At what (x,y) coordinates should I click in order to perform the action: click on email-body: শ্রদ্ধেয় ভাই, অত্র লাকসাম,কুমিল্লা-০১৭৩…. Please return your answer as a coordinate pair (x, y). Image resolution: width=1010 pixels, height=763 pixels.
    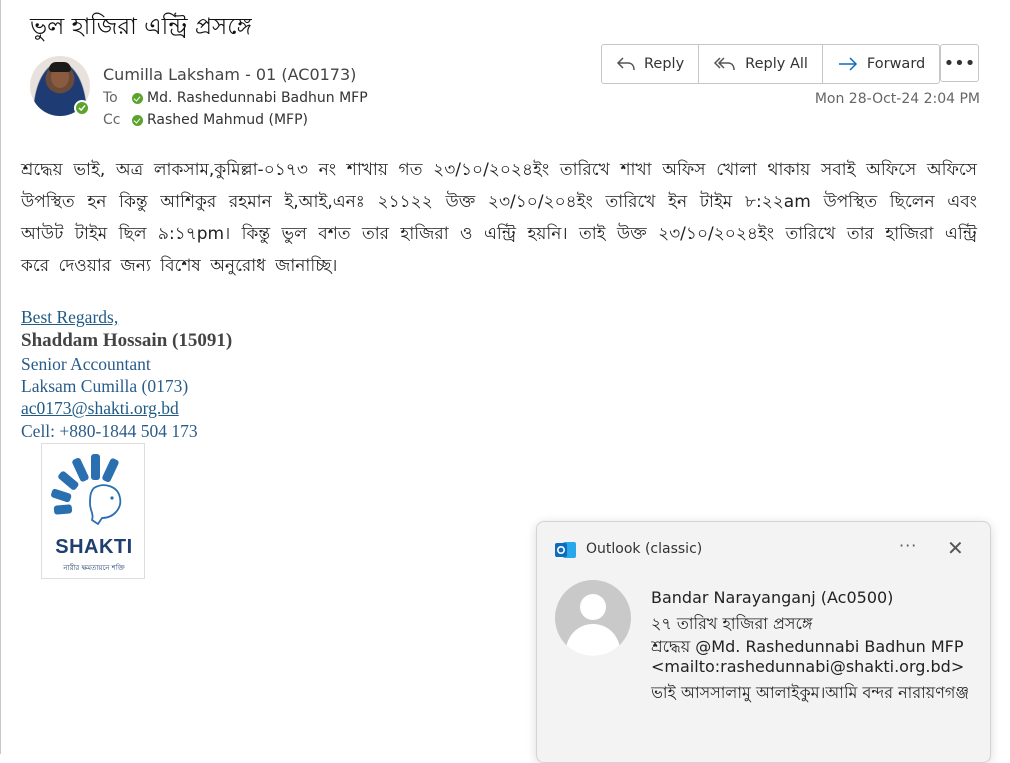
    Looking at the image, I should click on (499, 218).